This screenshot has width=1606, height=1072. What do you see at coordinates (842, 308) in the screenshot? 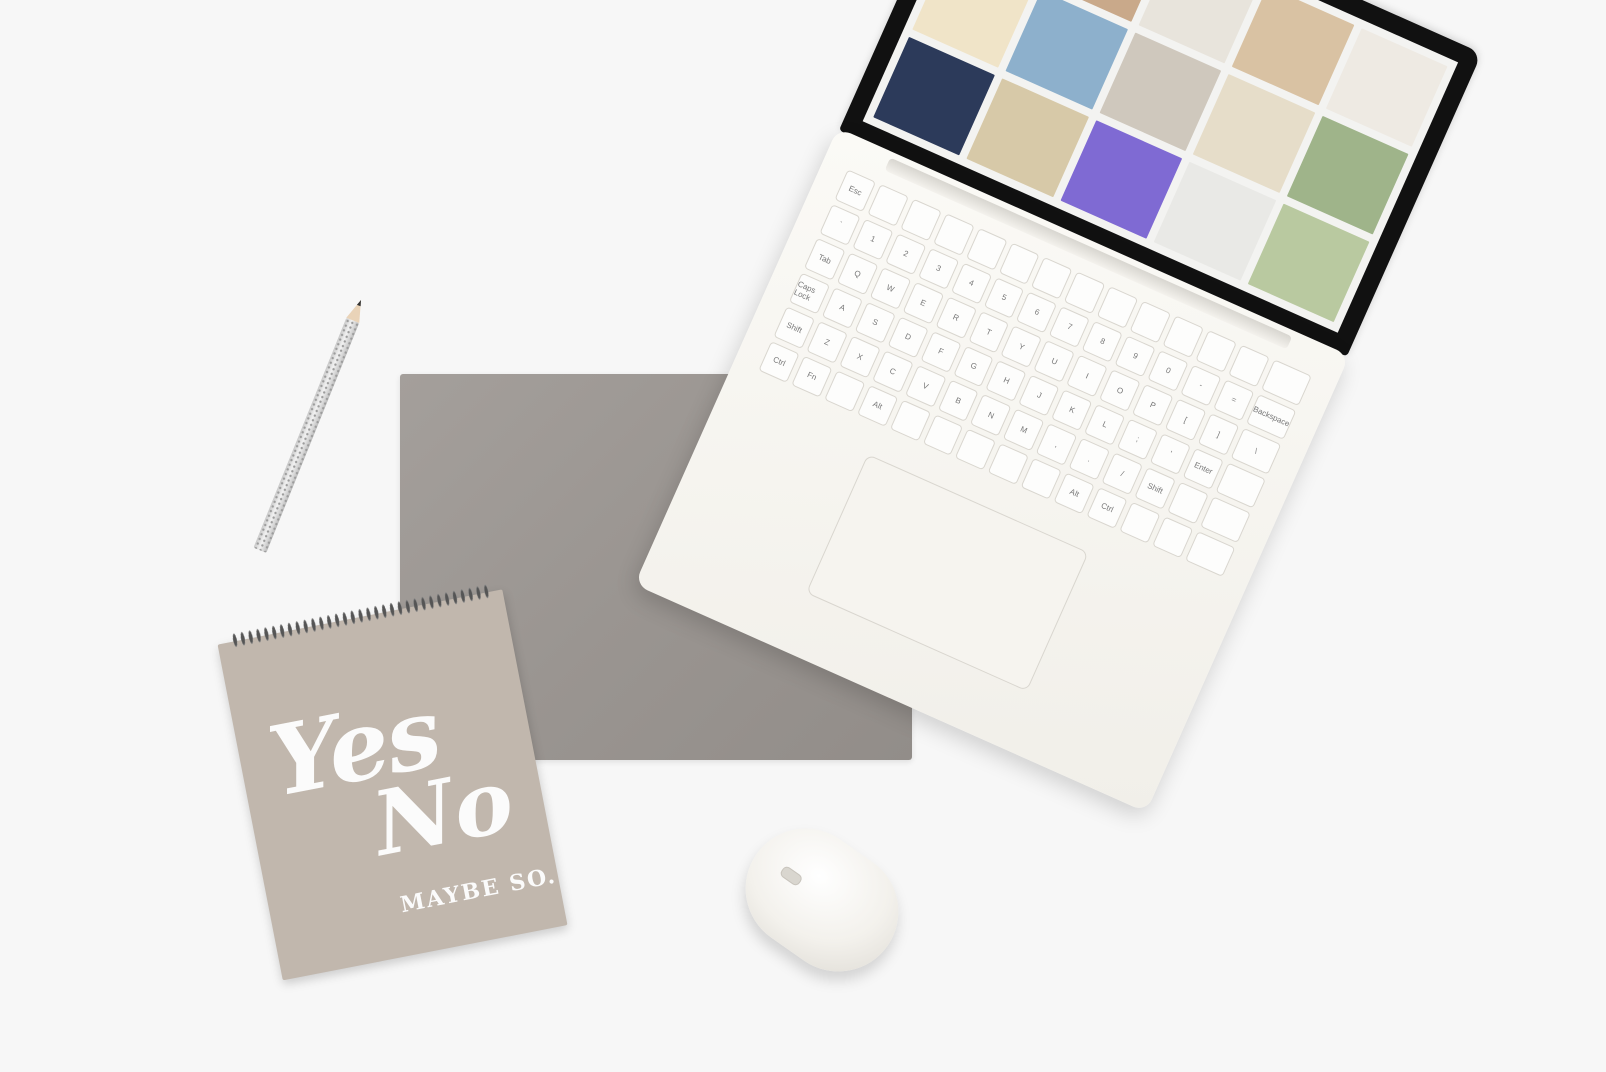
I see `keyboard-key: A` at bounding box center [842, 308].